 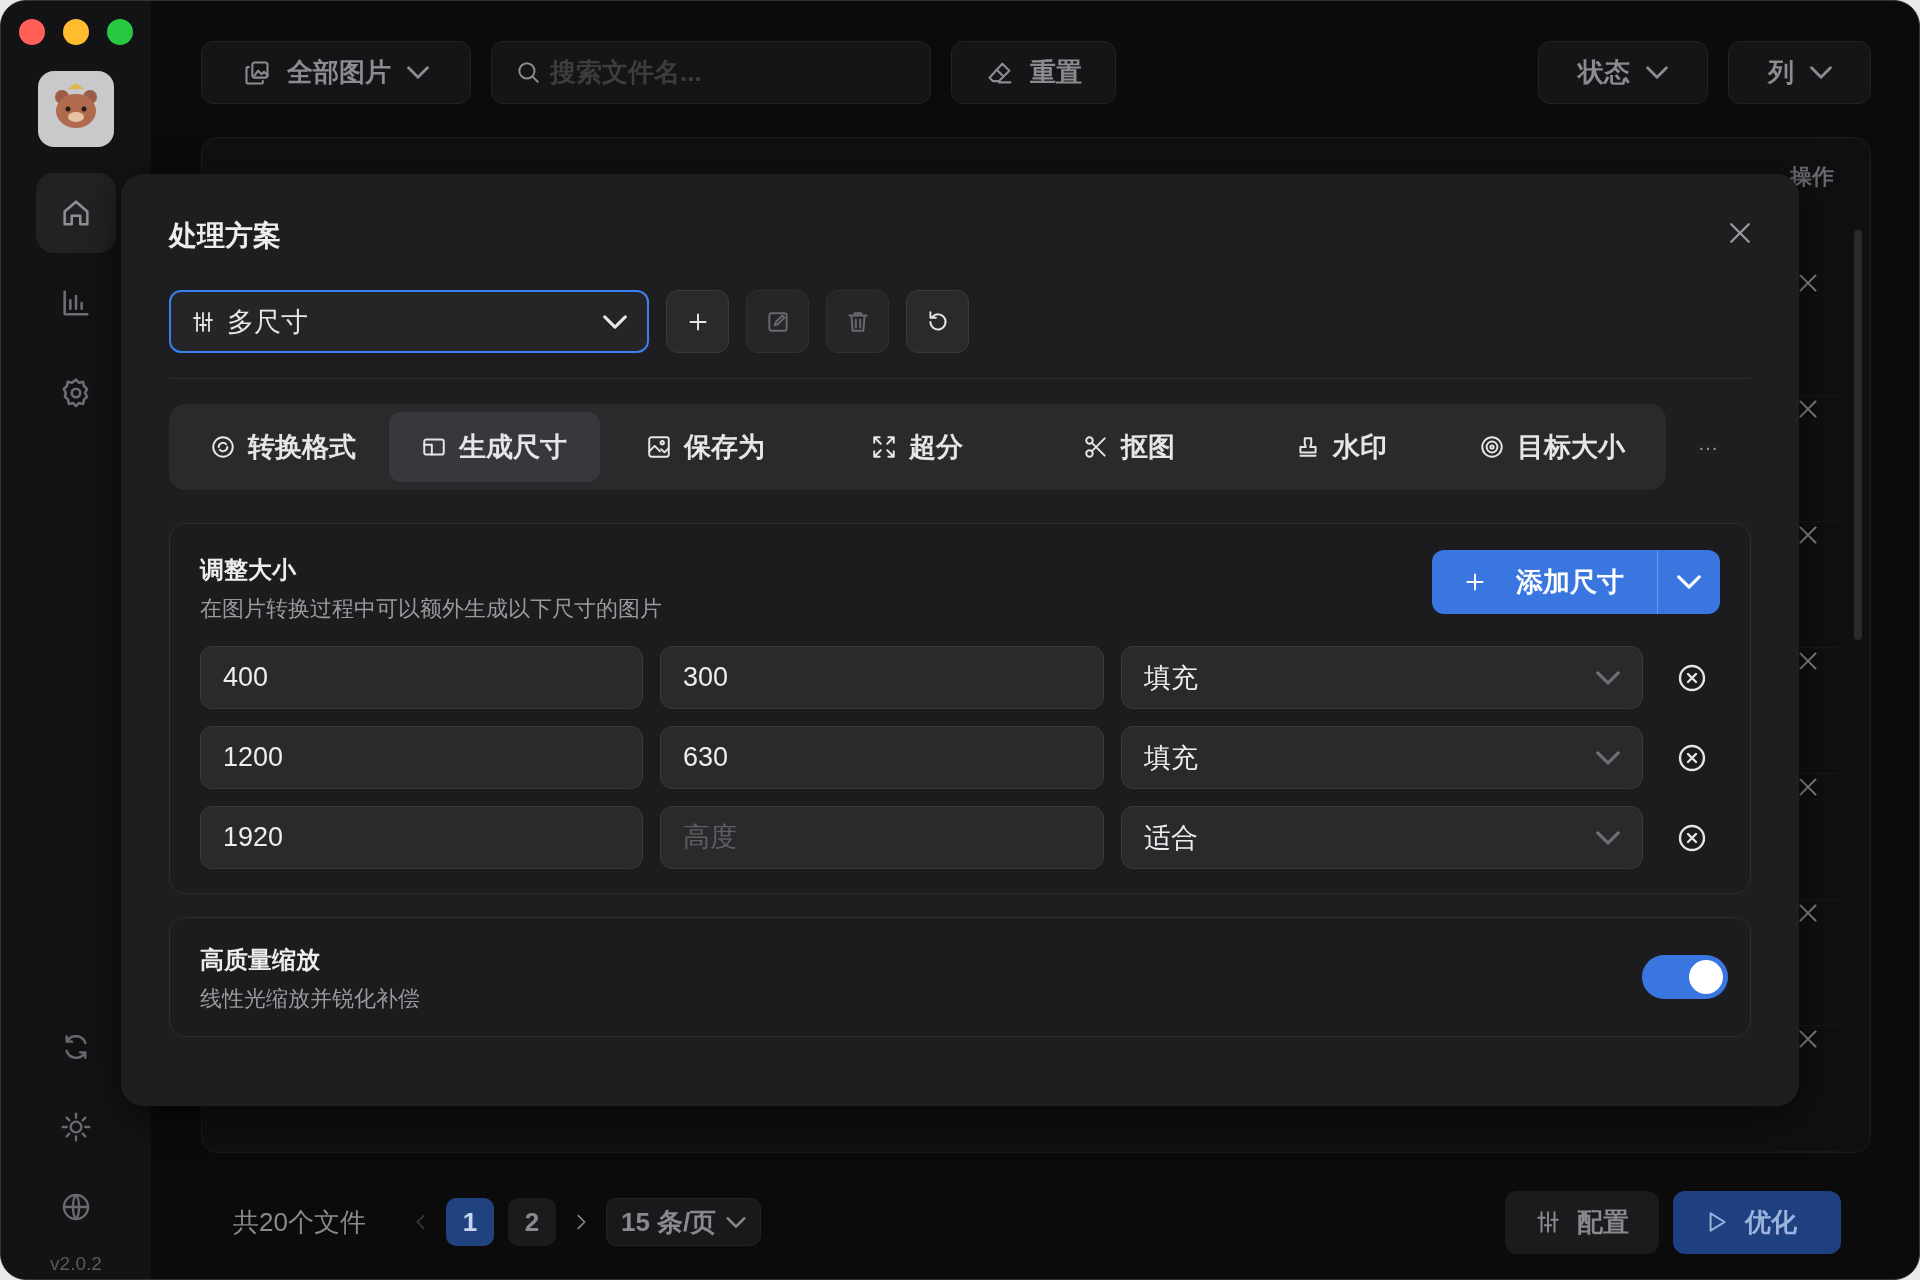 I want to click on add-size-button: 添加尺寸, so click(x=1545, y=582).